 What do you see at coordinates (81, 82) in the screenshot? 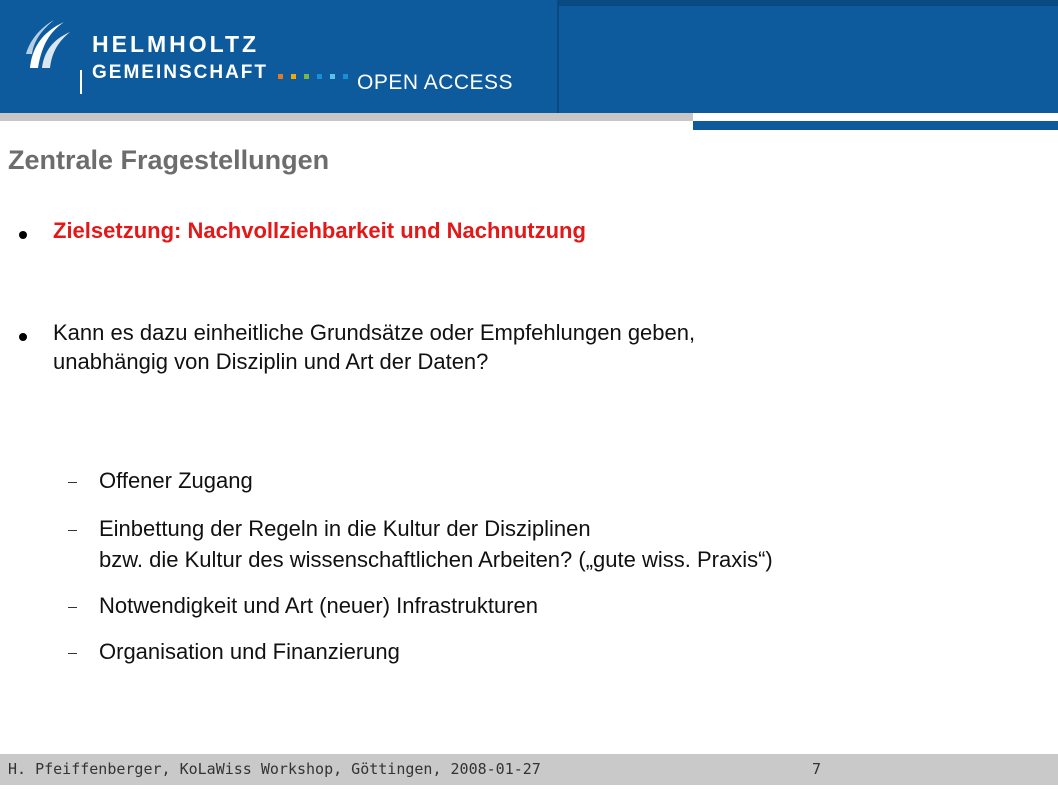
I see `logo-separator` at bounding box center [81, 82].